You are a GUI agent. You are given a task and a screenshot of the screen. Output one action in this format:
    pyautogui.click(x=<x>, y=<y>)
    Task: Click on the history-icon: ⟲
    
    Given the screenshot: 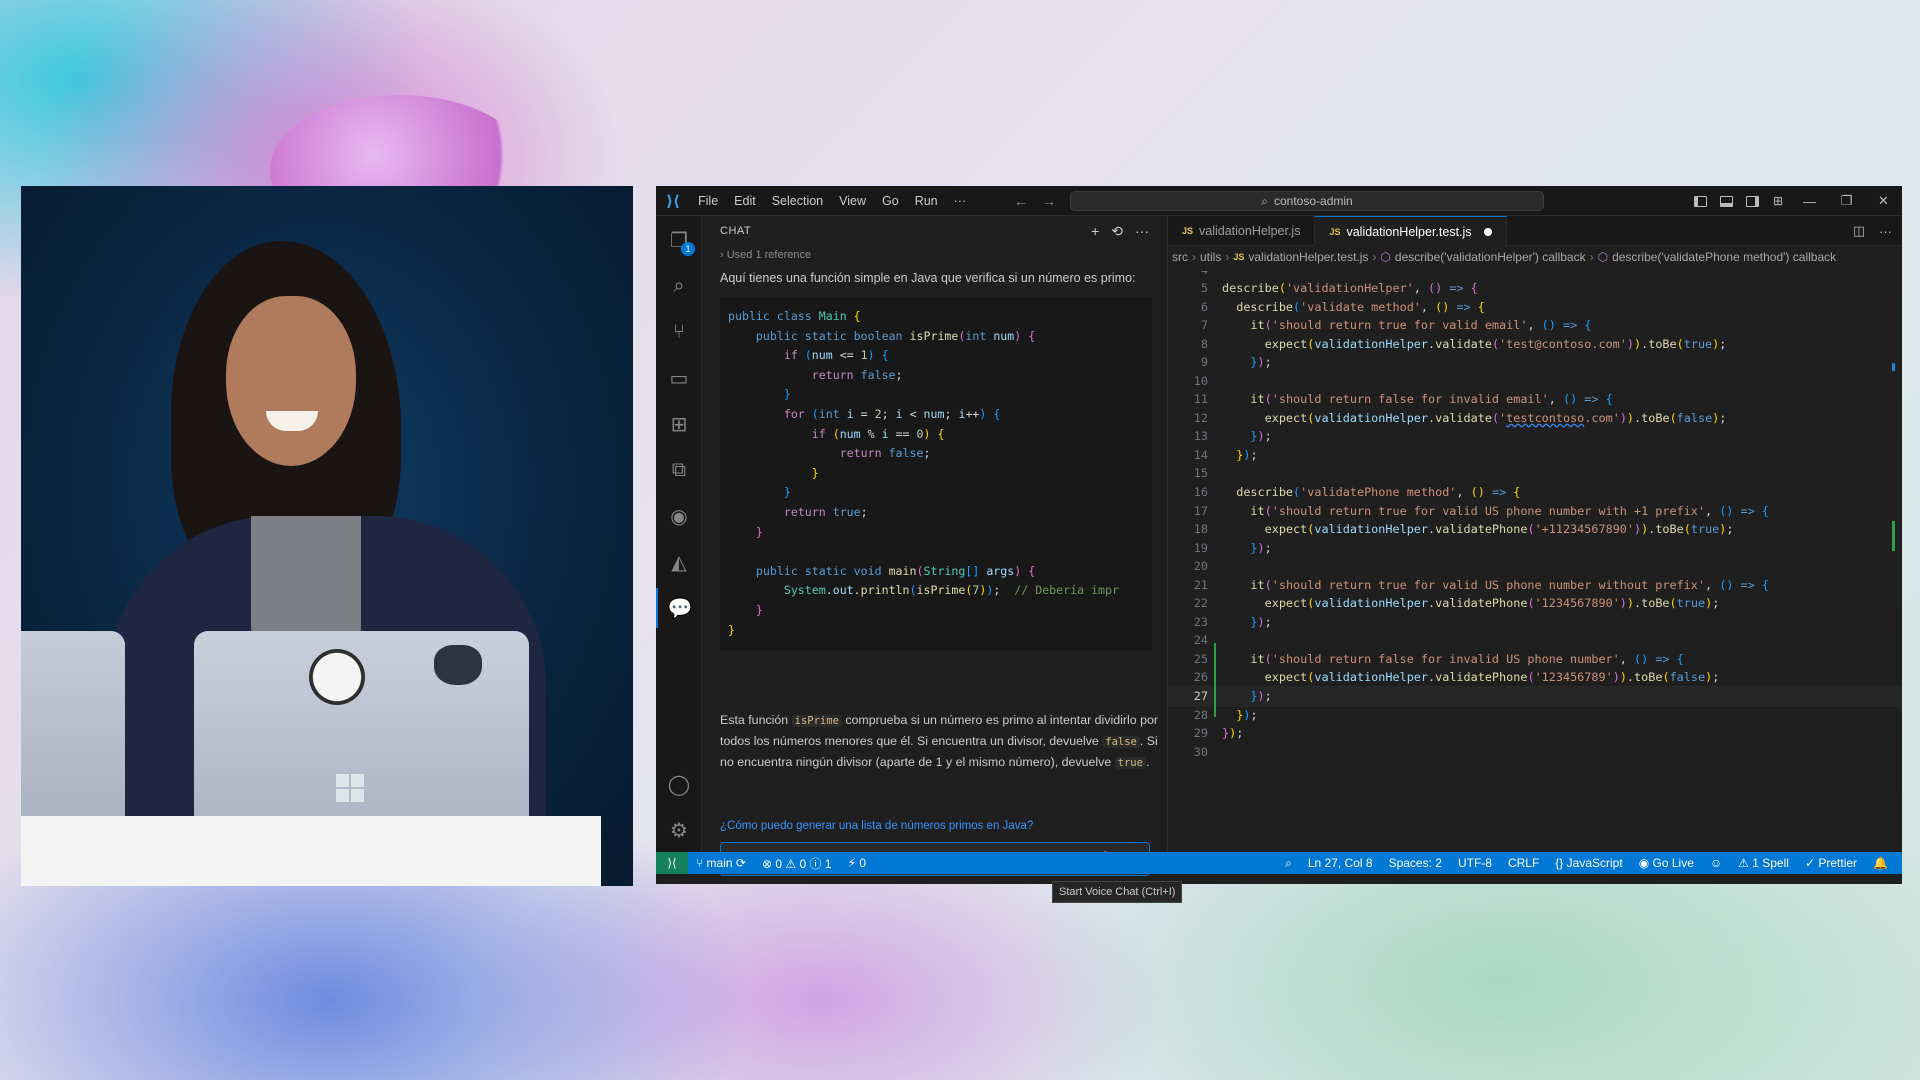 What is the action you would take?
    pyautogui.click(x=1117, y=231)
    